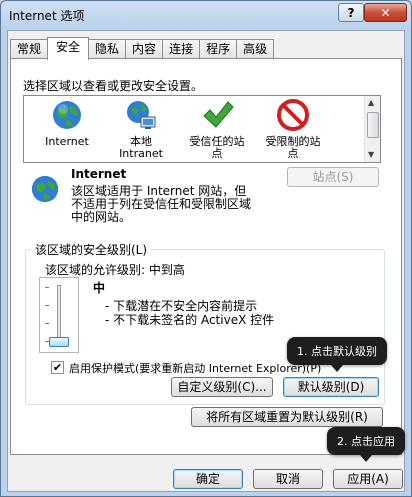 Image resolution: width=412 pixels, height=497 pixels. I want to click on sites-button: 站点(S), so click(333, 177).